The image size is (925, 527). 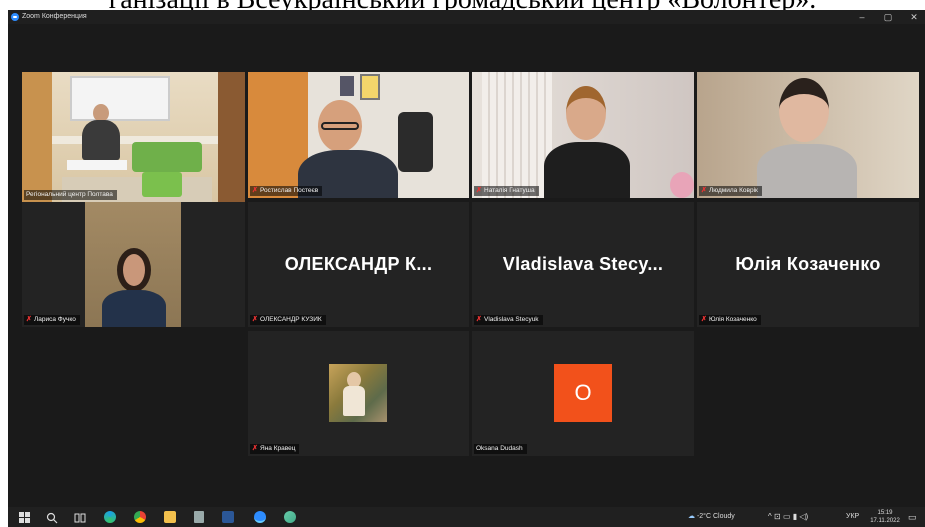 What do you see at coordinates (885, 521) in the screenshot?
I see `clock-date: 17.11.2022` at bounding box center [885, 521].